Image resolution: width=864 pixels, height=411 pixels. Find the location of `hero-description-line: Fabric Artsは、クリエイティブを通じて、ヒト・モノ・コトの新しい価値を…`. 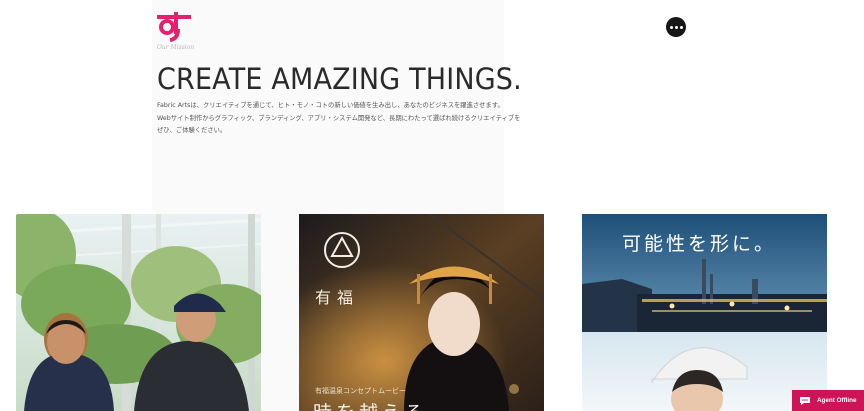

hero-description-line: Fabric Artsは、クリエイティブを通じて、ヒト・モノ・コトの新しい価値を… is located at coordinates (330, 105).